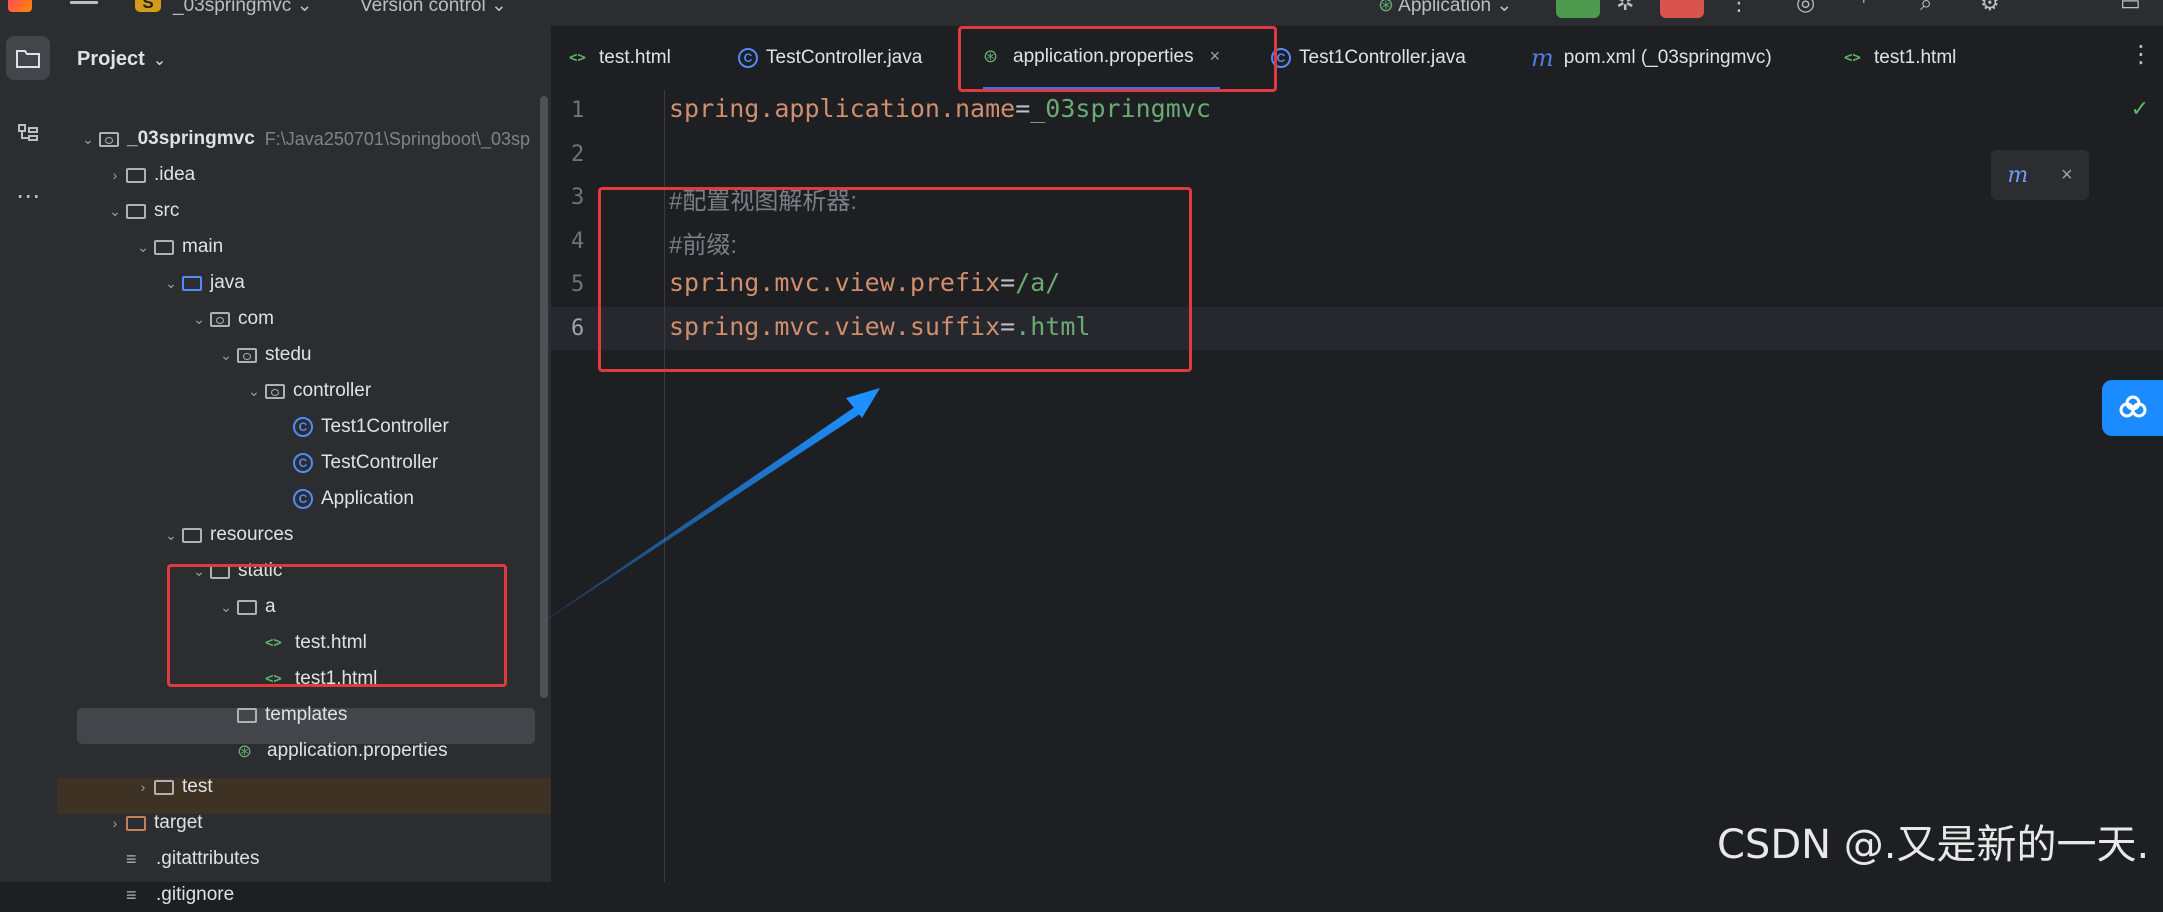 The width and height of the screenshot is (2163, 912). Describe the element at coordinates (131, 894) in the screenshot. I see `text-file-icon: ≡` at that location.